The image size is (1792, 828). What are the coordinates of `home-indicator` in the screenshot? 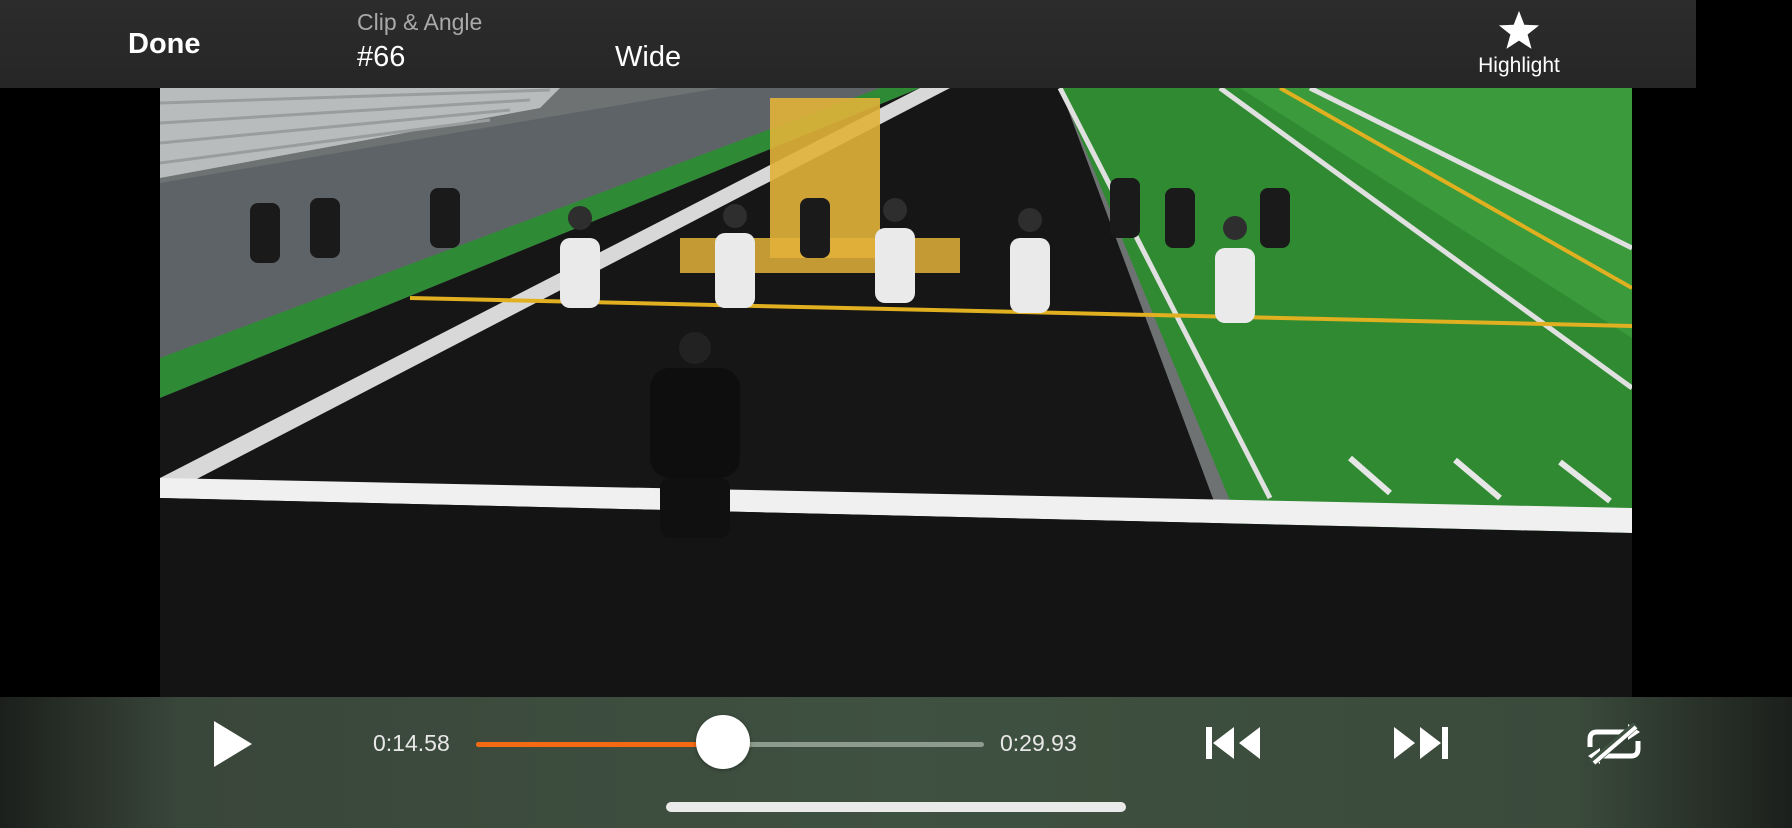 It's located at (896, 807).